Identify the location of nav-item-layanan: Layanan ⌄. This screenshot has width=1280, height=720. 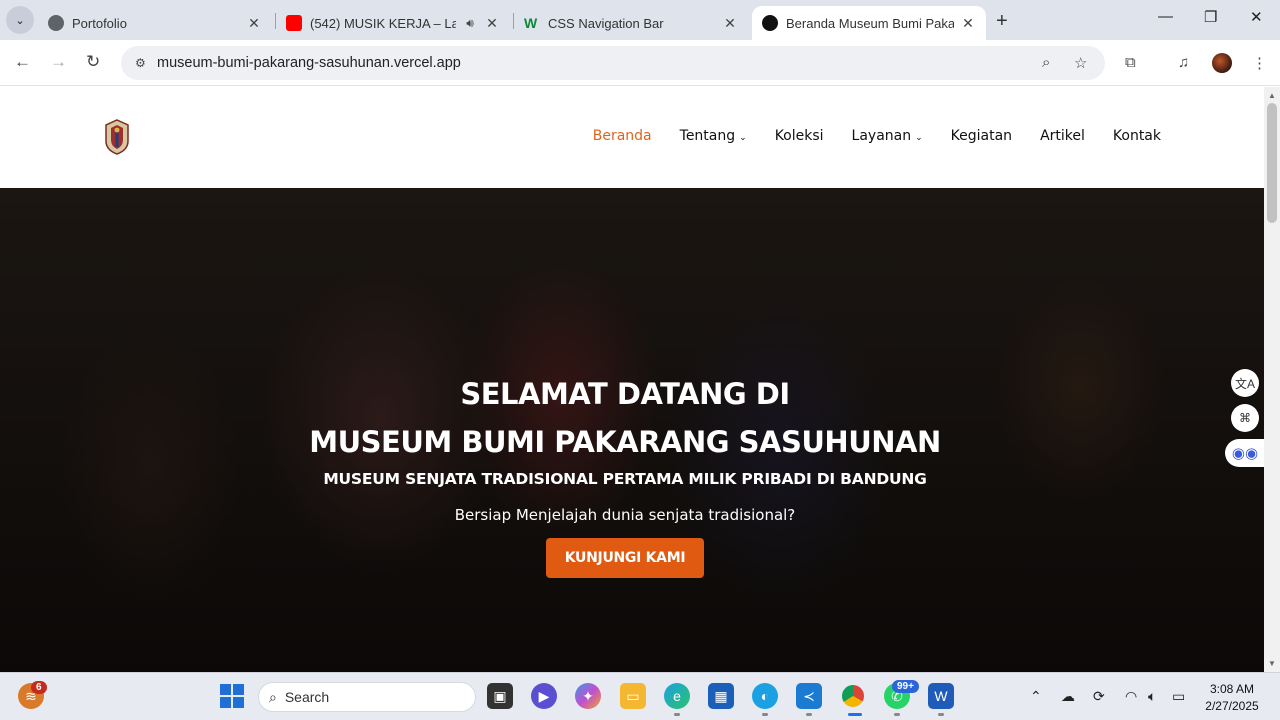
(887, 136).